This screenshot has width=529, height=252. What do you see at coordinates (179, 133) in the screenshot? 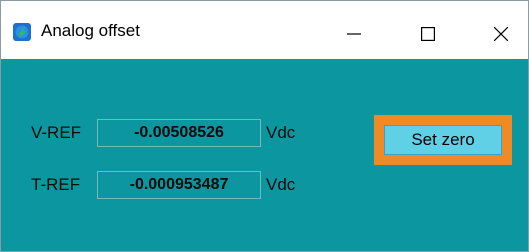
I see `vref-value-field: -0.00508526` at bounding box center [179, 133].